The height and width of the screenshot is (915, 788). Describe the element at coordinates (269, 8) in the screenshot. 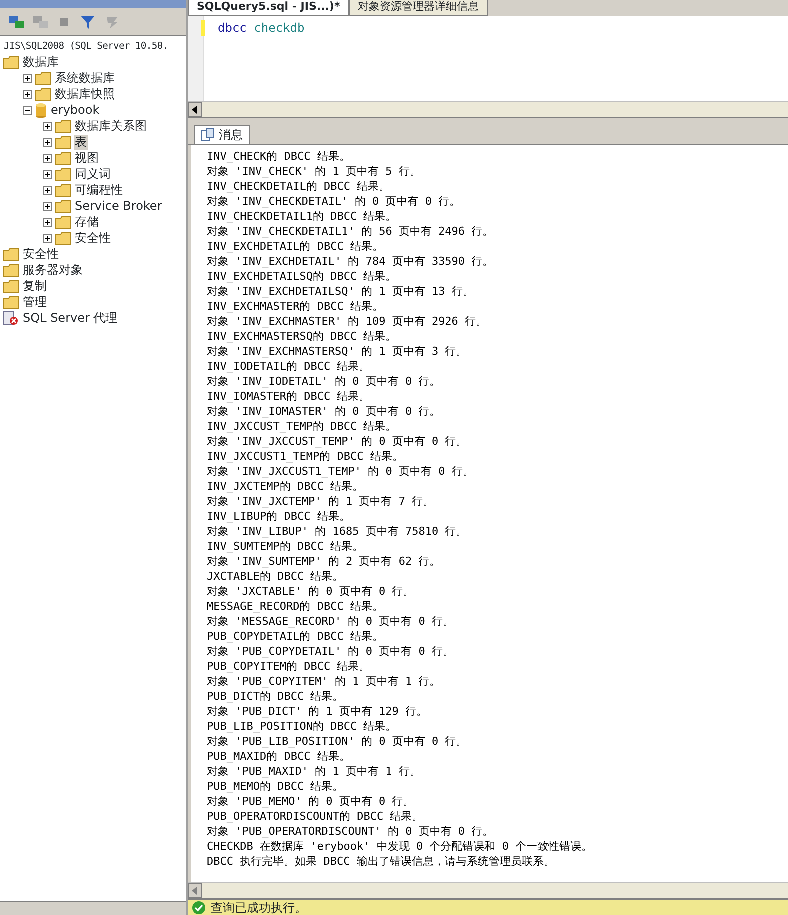

I see `editor-tab: SQLQuery5.sql - JIS...)*` at that location.